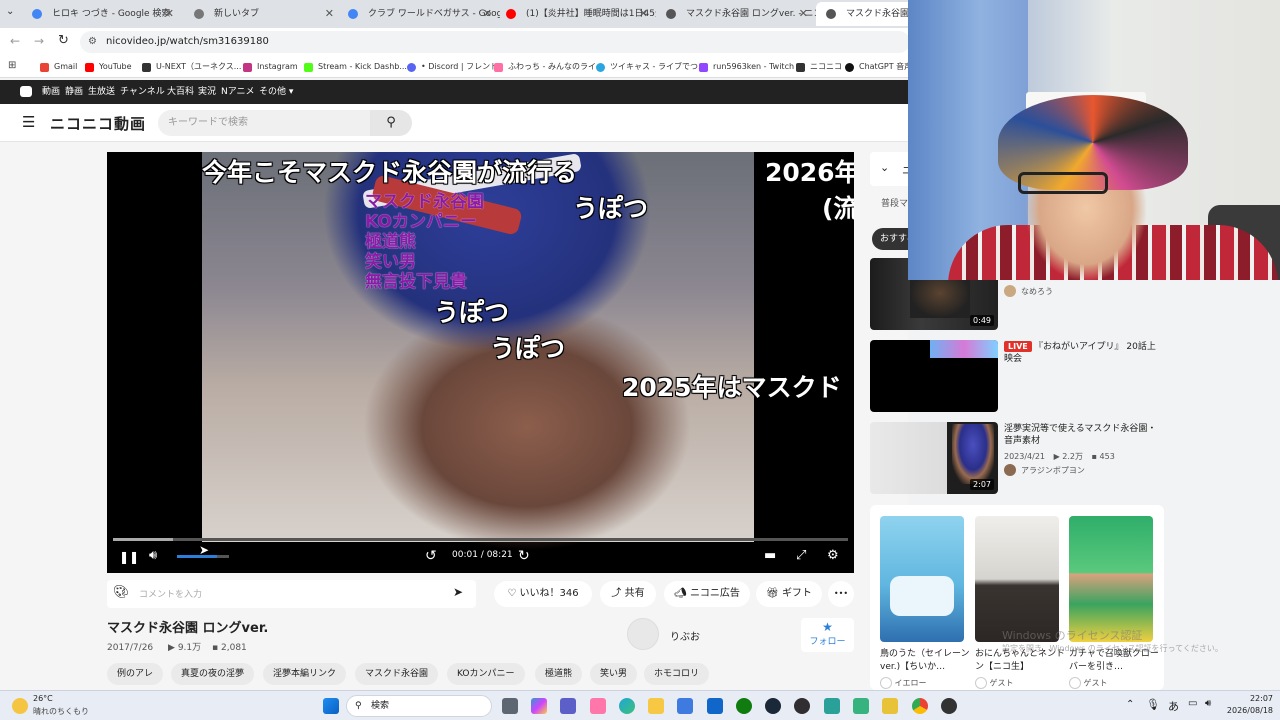 This screenshot has width=1280, height=720. Describe the element at coordinates (98, 123) in the screenshot. I see `site-logo: ニコニコ動画` at that location.